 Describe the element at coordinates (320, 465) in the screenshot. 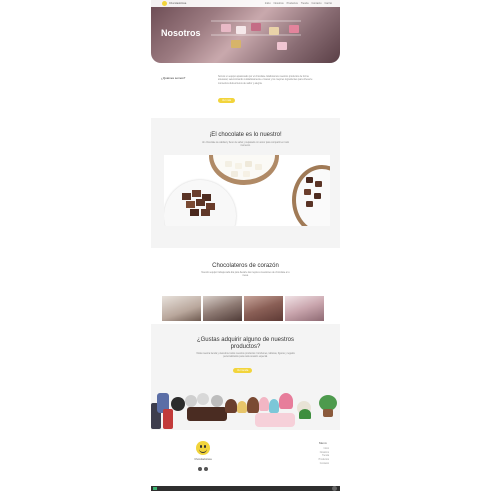

I see `footer-link-contacto: Contacto` at that location.